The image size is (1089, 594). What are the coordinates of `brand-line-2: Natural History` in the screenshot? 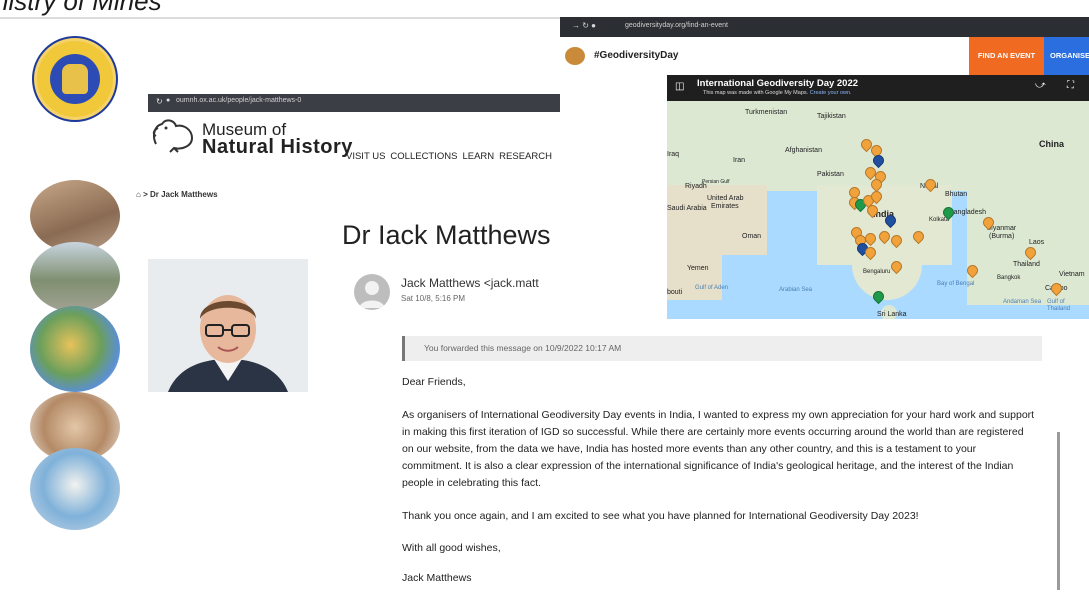 It's located at (277, 147).